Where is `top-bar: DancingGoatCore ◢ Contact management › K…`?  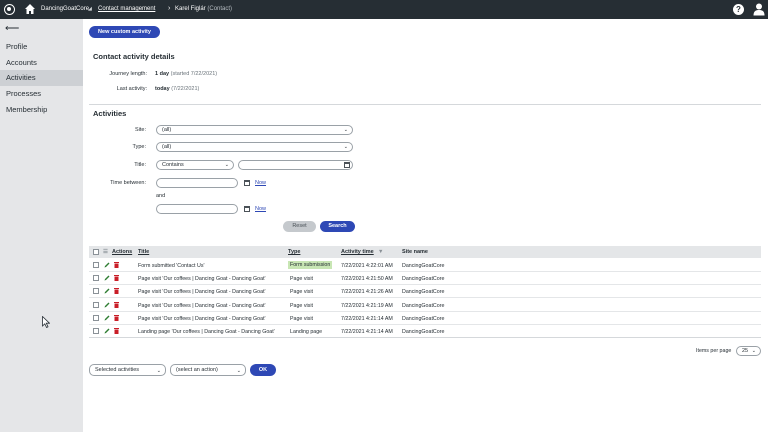
top-bar: DancingGoatCore ◢ Contact management › K… is located at coordinates (384, 9).